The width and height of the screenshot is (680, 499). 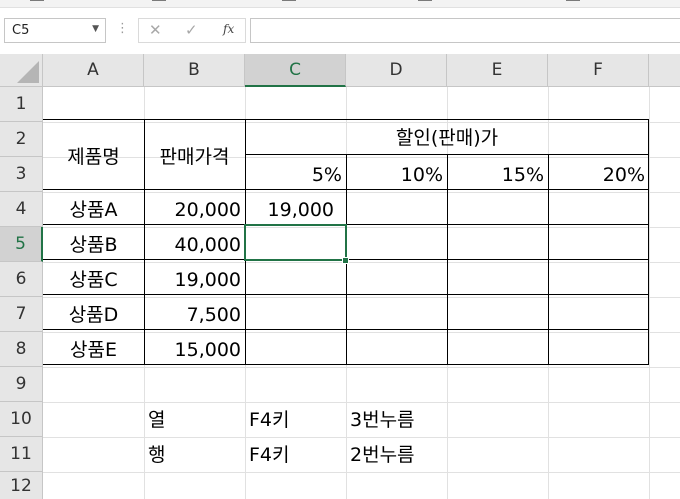 What do you see at coordinates (295, 209) in the screenshot?
I see `cell-c4: 19,000` at bounding box center [295, 209].